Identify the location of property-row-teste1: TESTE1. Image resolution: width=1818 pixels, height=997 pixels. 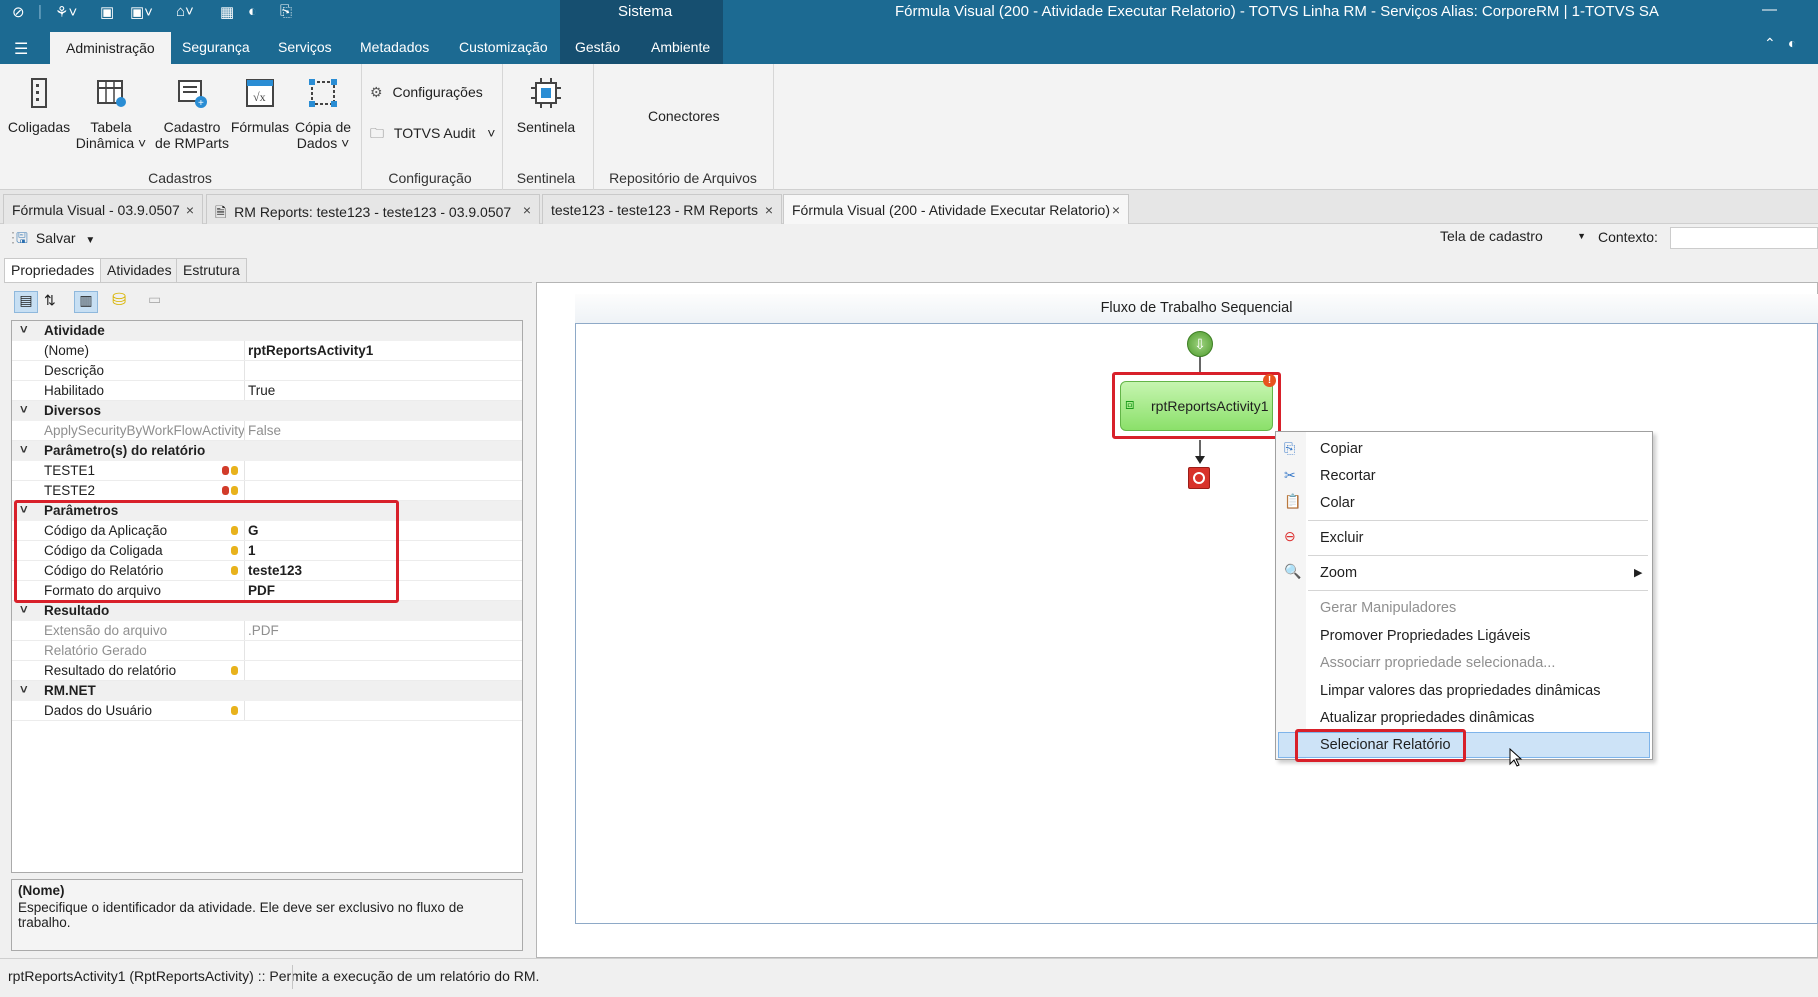
(267, 471).